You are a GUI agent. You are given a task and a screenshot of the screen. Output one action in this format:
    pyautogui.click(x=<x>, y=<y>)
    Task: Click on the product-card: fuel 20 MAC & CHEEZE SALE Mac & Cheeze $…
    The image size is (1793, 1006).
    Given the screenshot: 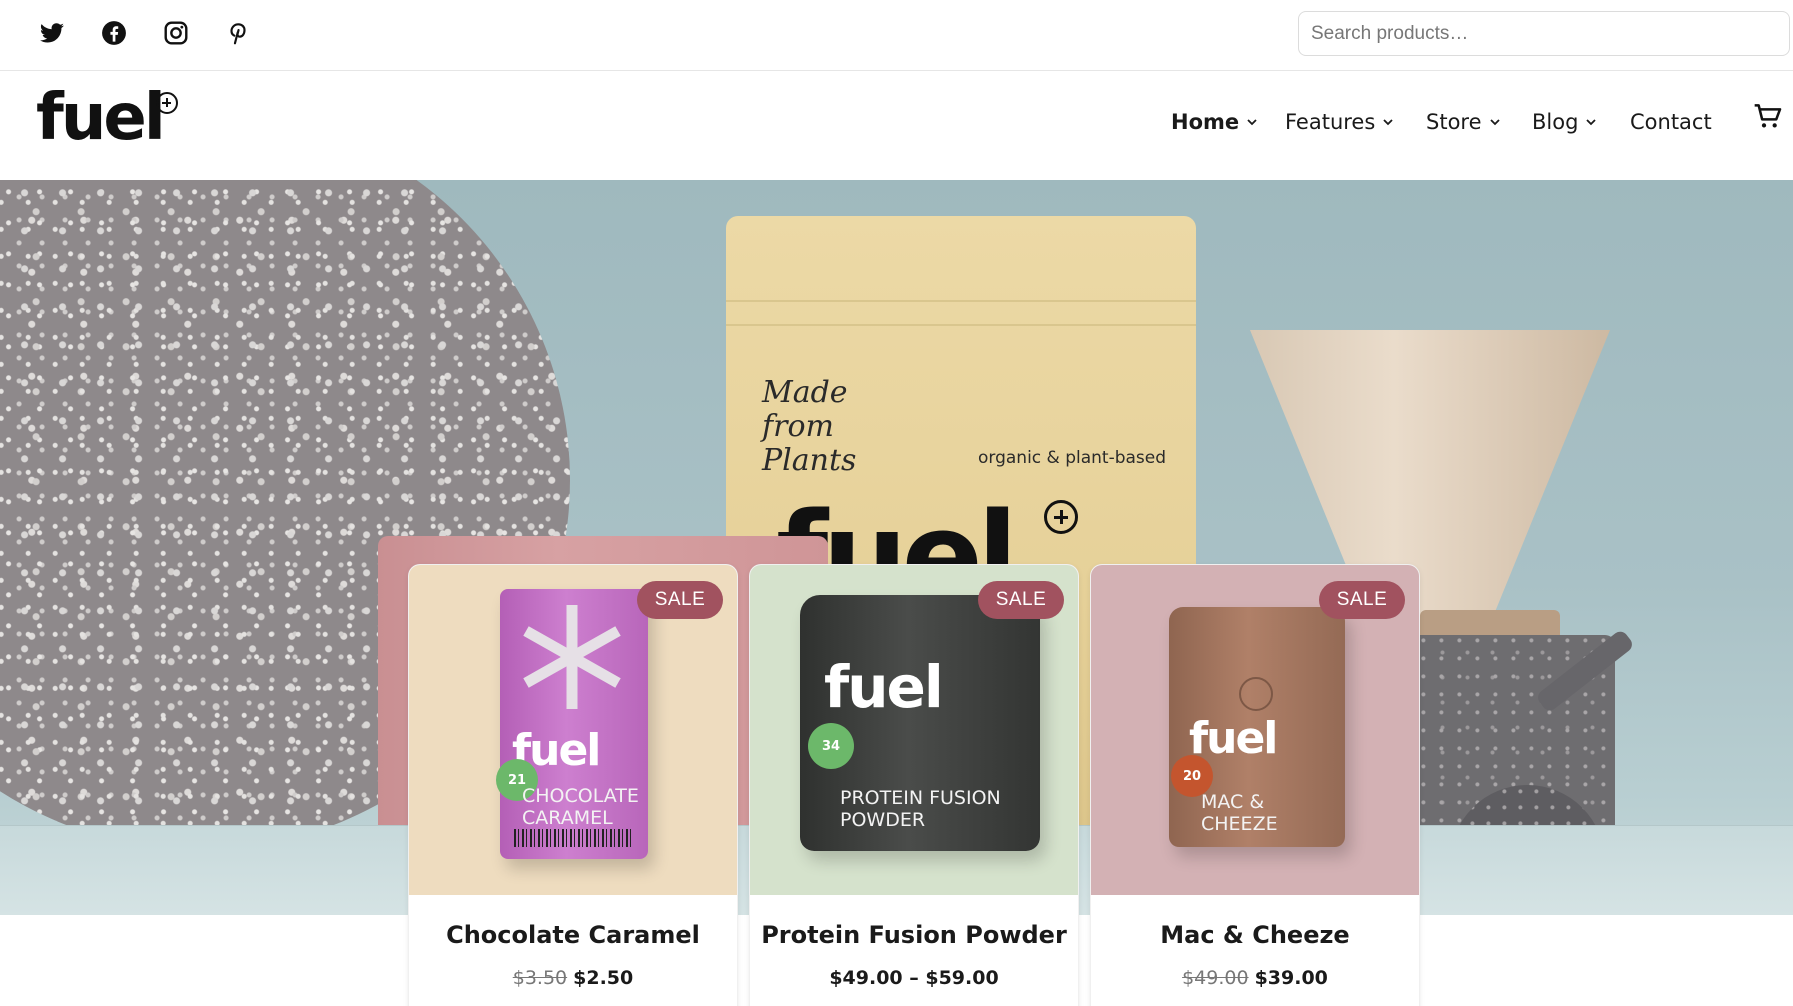 What is the action you would take?
    pyautogui.click(x=1255, y=785)
    